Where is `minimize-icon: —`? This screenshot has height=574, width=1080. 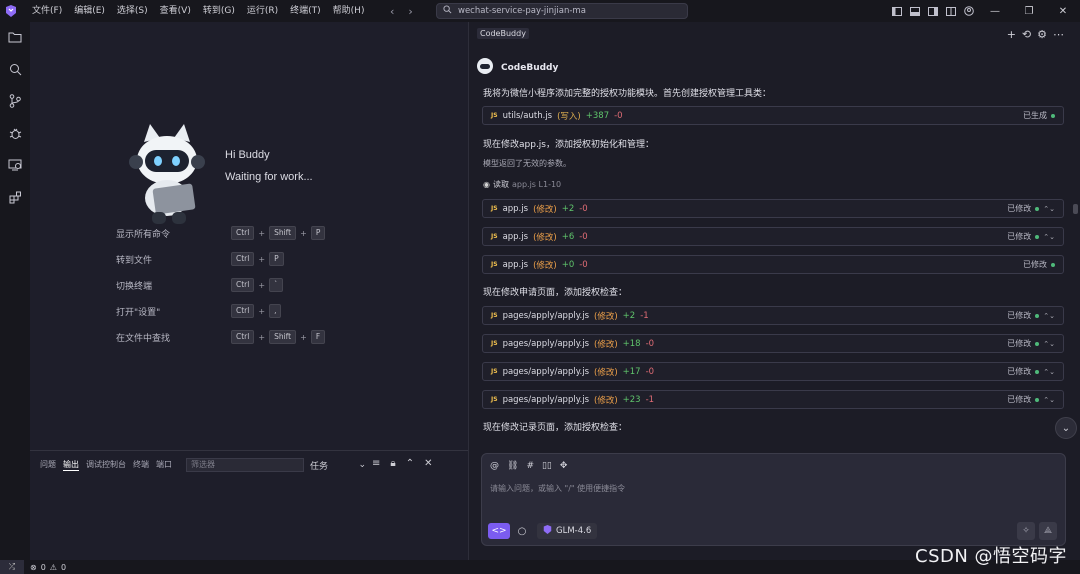
minimize-icon: — is located at coordinates (995, 11).